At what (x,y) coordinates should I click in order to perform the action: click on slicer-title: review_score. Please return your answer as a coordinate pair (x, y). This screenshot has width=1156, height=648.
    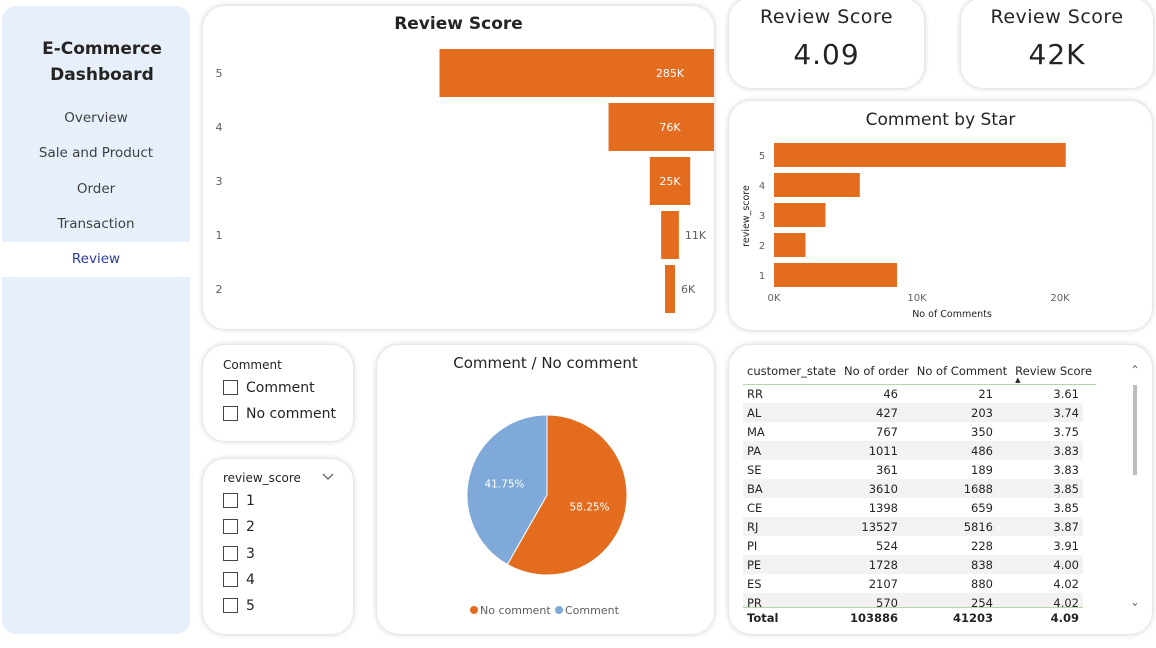
    Looking at the image, I should click on (262, 478).